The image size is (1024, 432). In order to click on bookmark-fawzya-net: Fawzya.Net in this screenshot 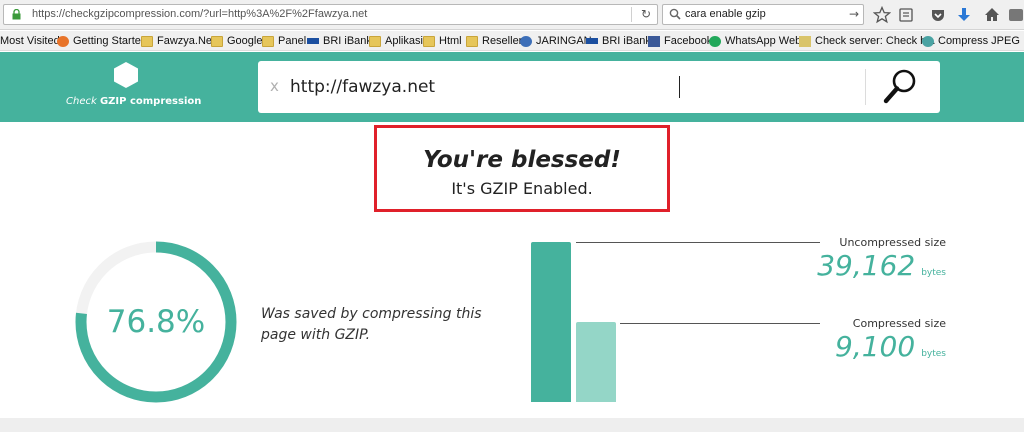, I will do `click(178, 41)`.